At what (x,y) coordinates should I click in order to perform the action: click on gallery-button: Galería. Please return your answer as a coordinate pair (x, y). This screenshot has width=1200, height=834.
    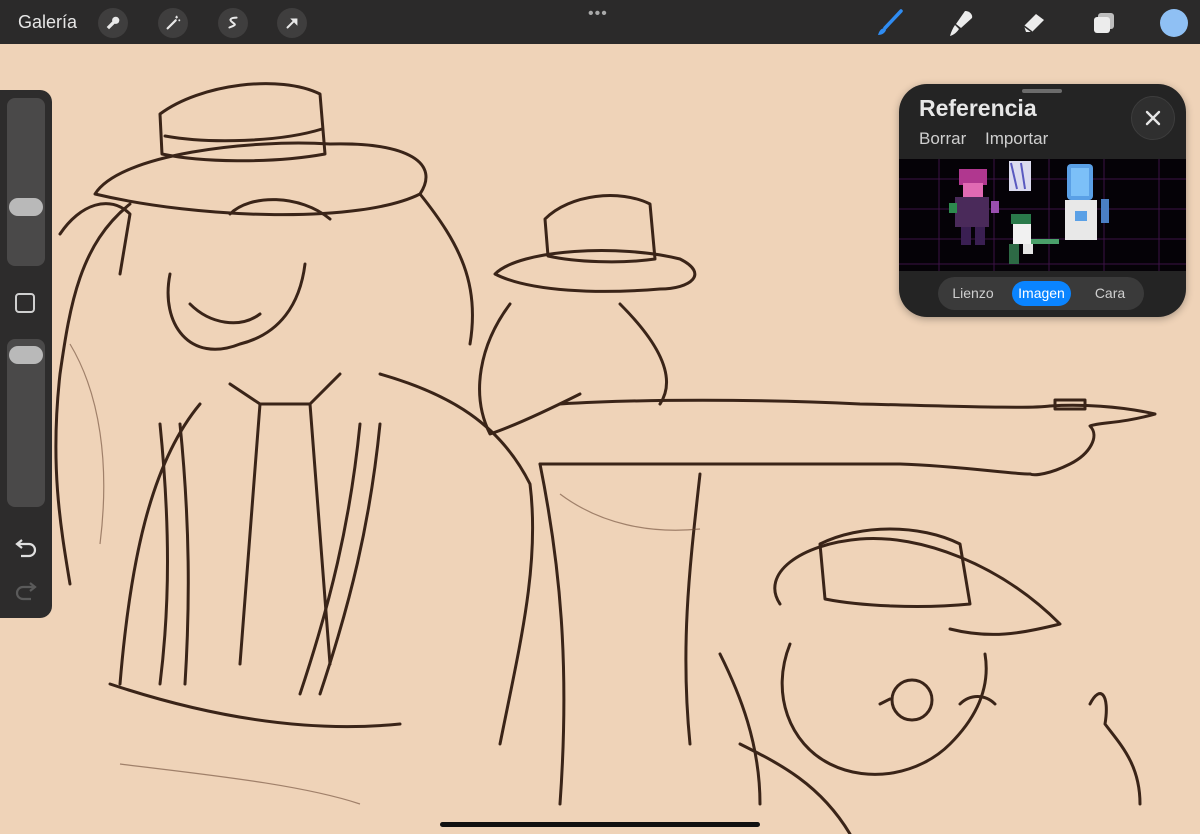
    Looking at the image, I should click on (47, 22).